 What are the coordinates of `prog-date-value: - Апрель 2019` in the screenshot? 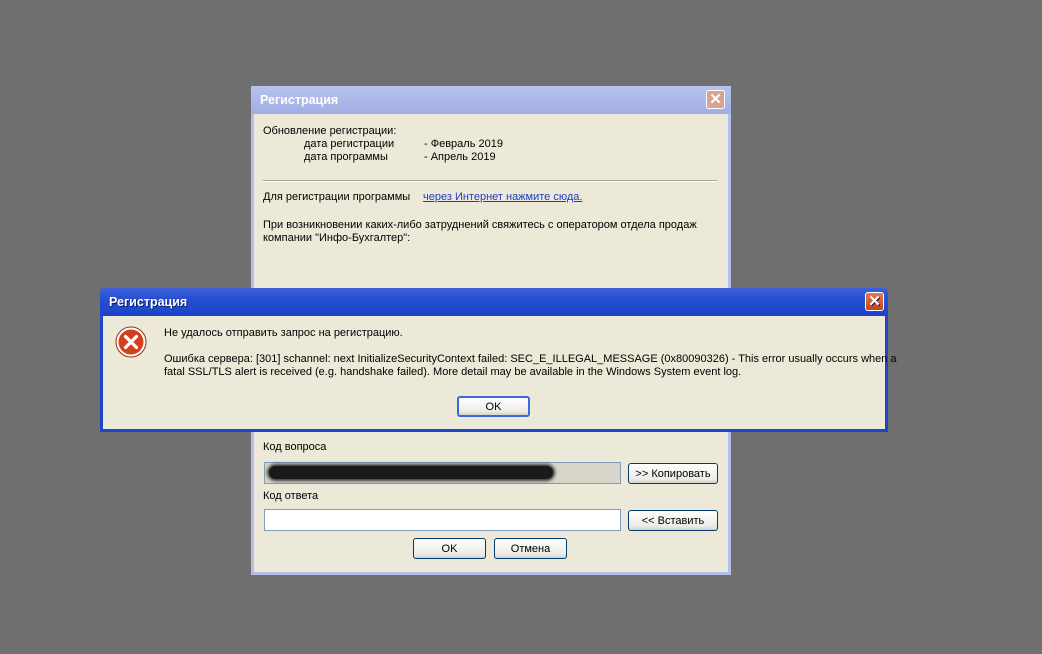 It's located at (460, 157).